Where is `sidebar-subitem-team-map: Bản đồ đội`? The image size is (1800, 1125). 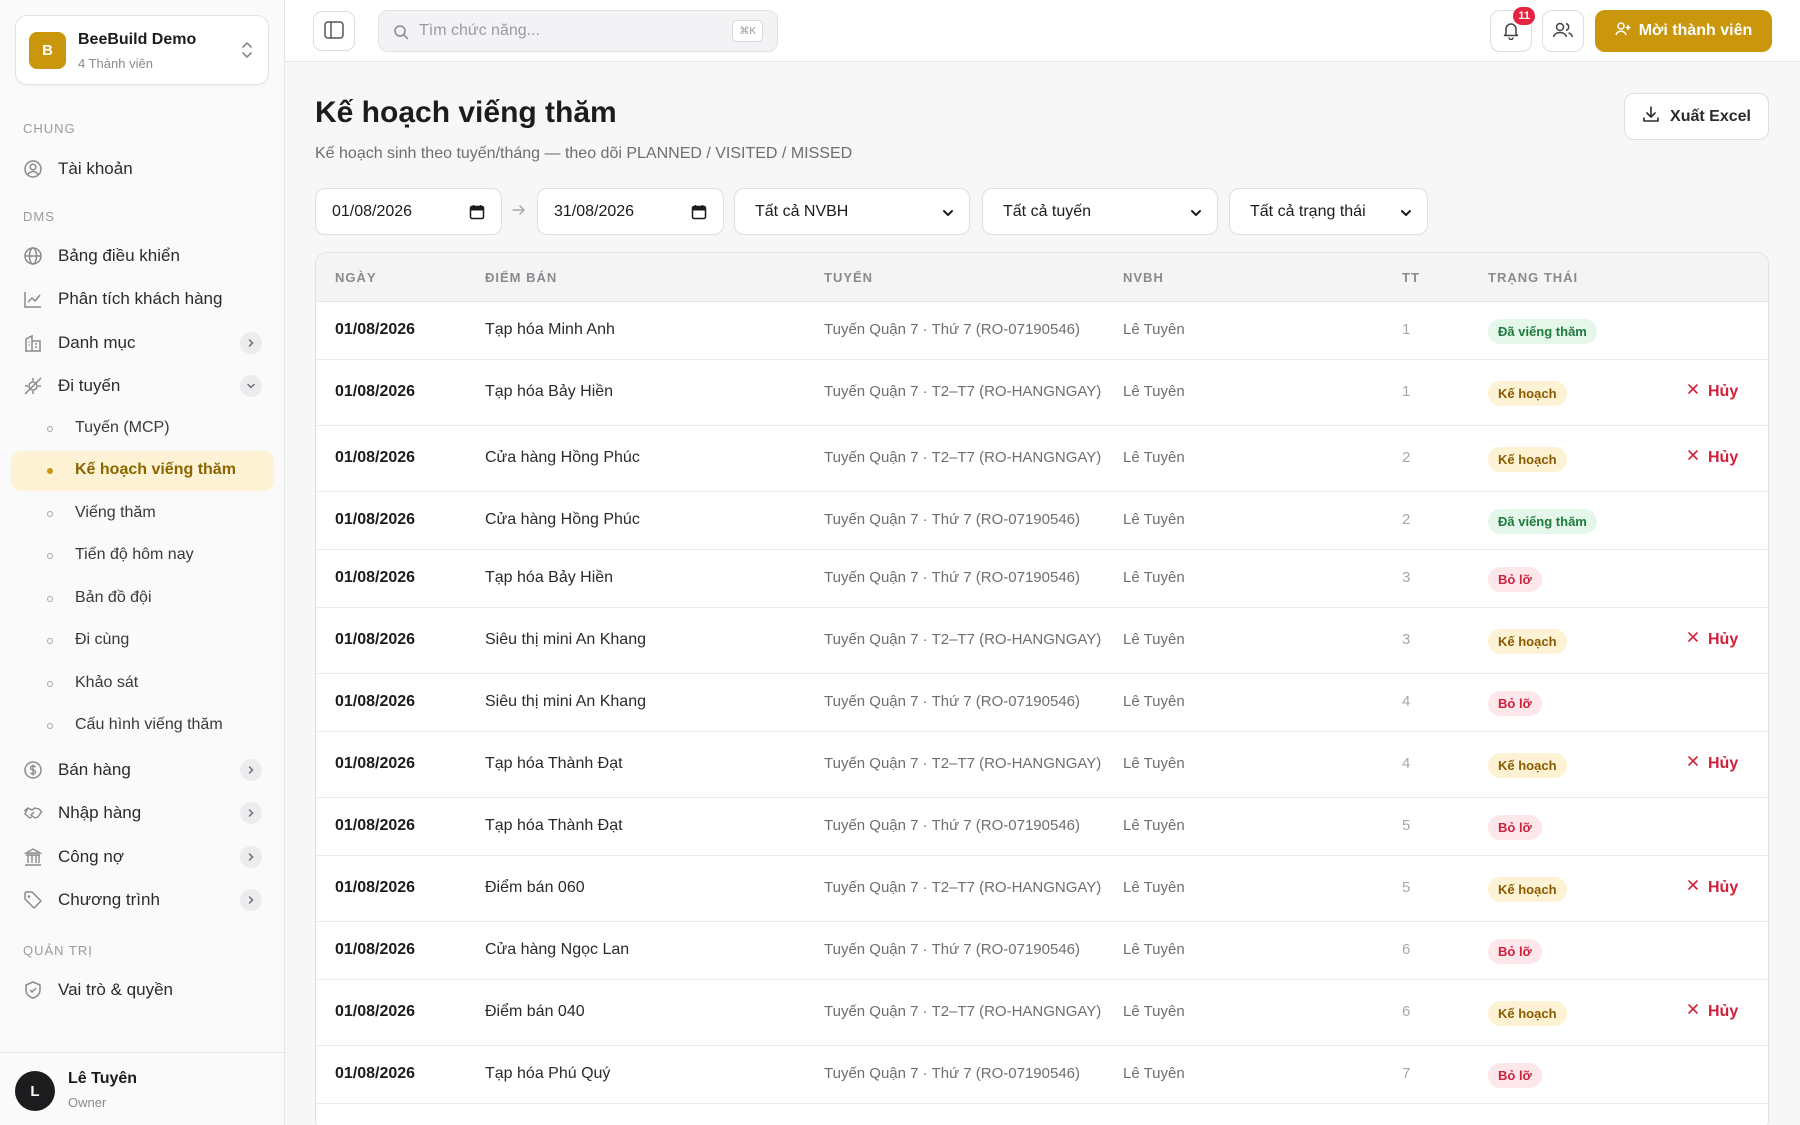 sidebar-subitem-team-map: Bản đồ đội is located at coordinates (142, 599).